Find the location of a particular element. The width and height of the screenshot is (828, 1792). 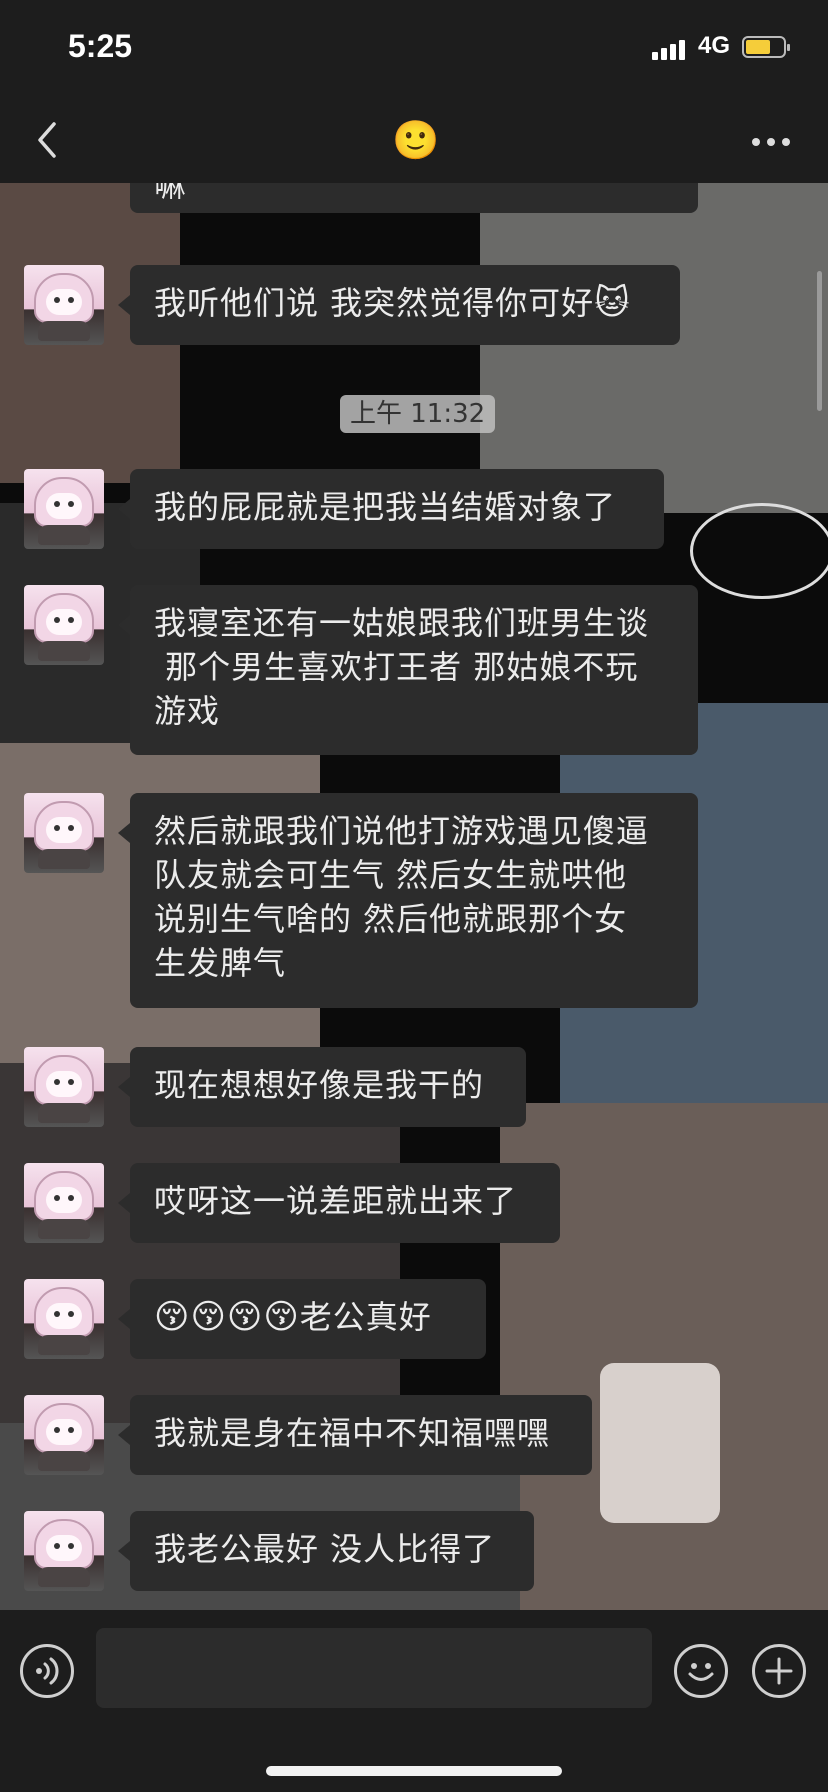

message-bubble: 我老公最好 没人比得了 is located at coordinates (326, 1551).